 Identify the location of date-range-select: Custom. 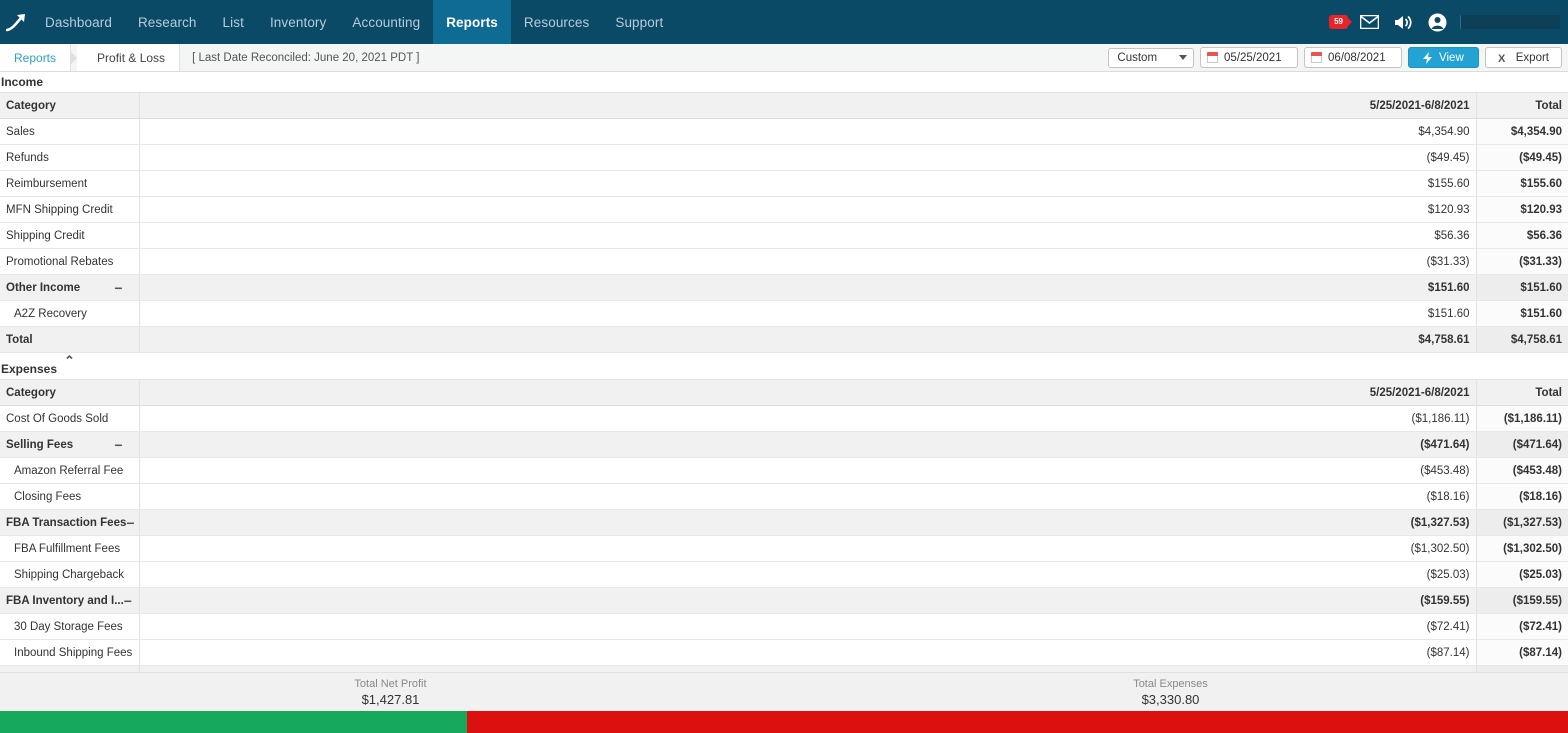
(1151, 57).